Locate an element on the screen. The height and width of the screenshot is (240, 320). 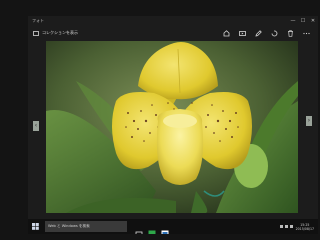
window-controls: — ☐ ✕ is located at coordinates (303, 21).